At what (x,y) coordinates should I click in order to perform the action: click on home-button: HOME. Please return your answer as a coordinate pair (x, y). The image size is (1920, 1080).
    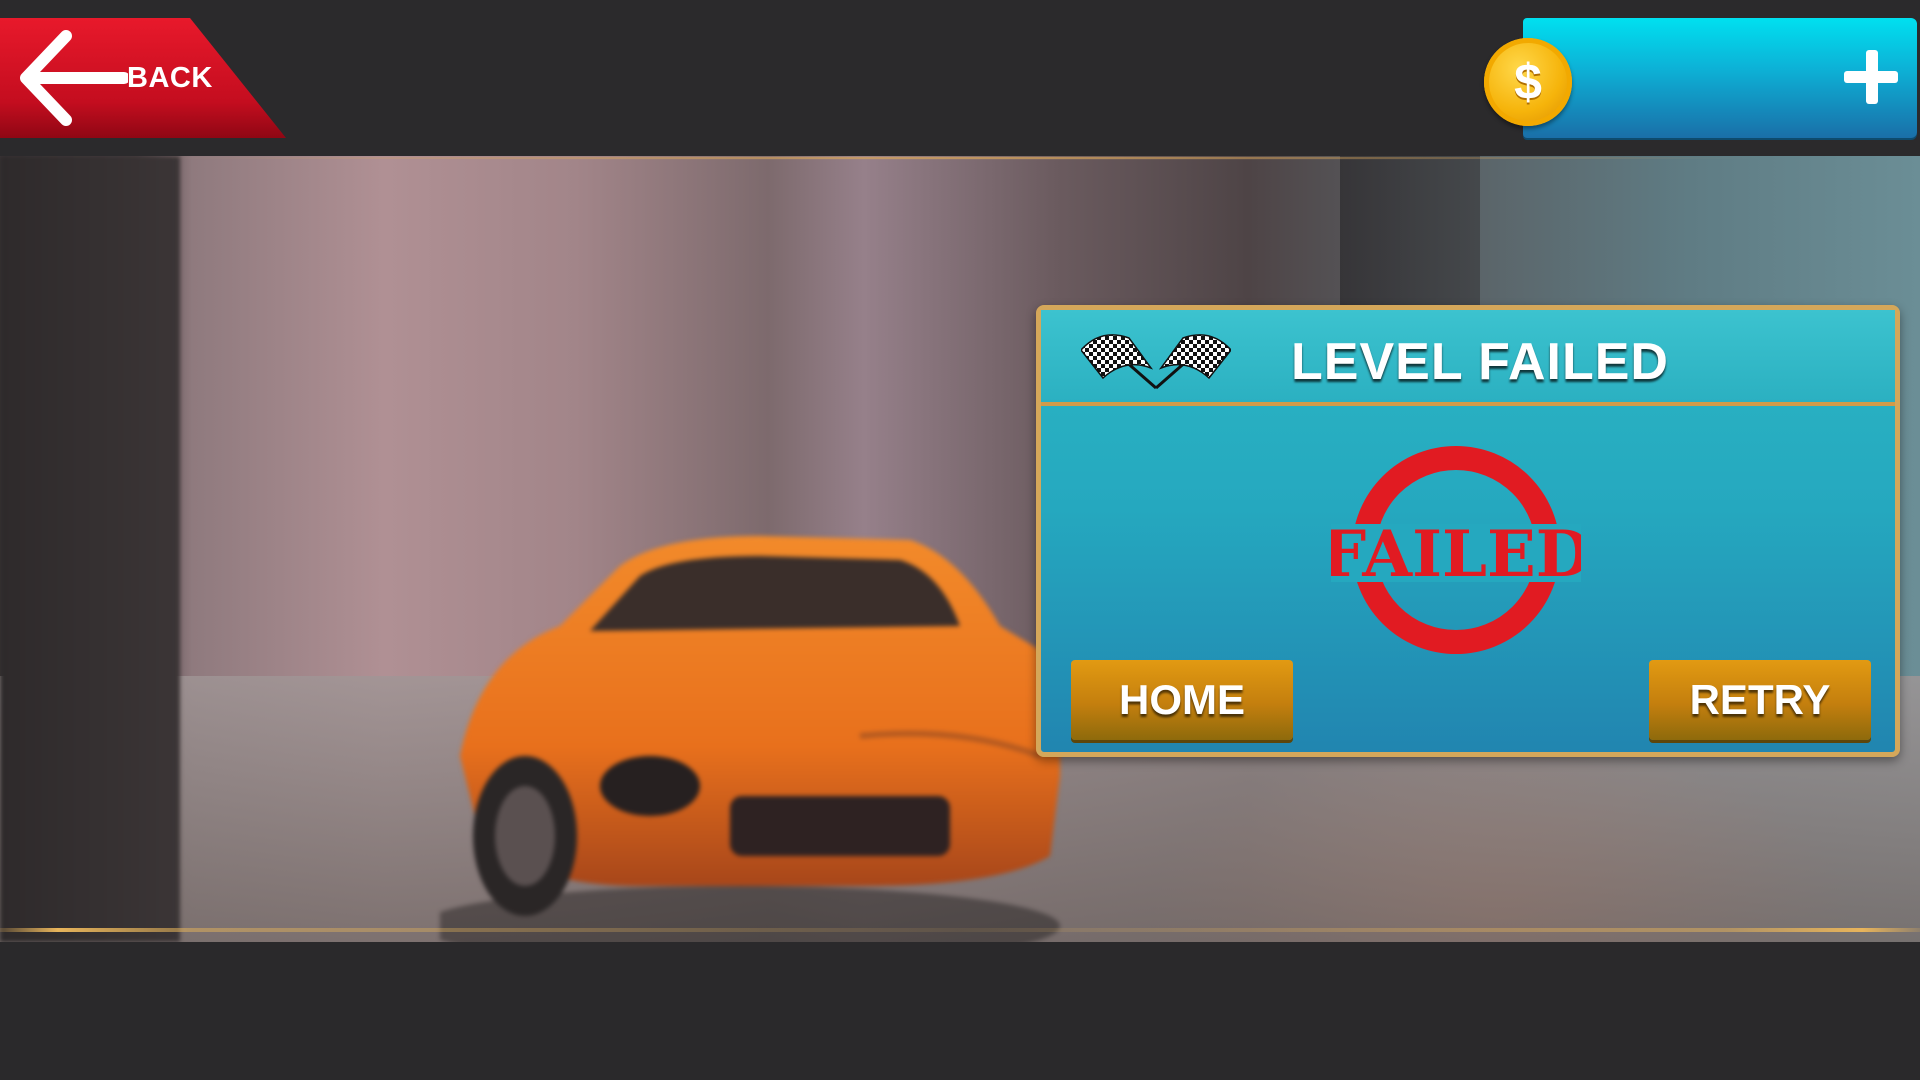
    Looking at the image, I should click on (1182, 700).